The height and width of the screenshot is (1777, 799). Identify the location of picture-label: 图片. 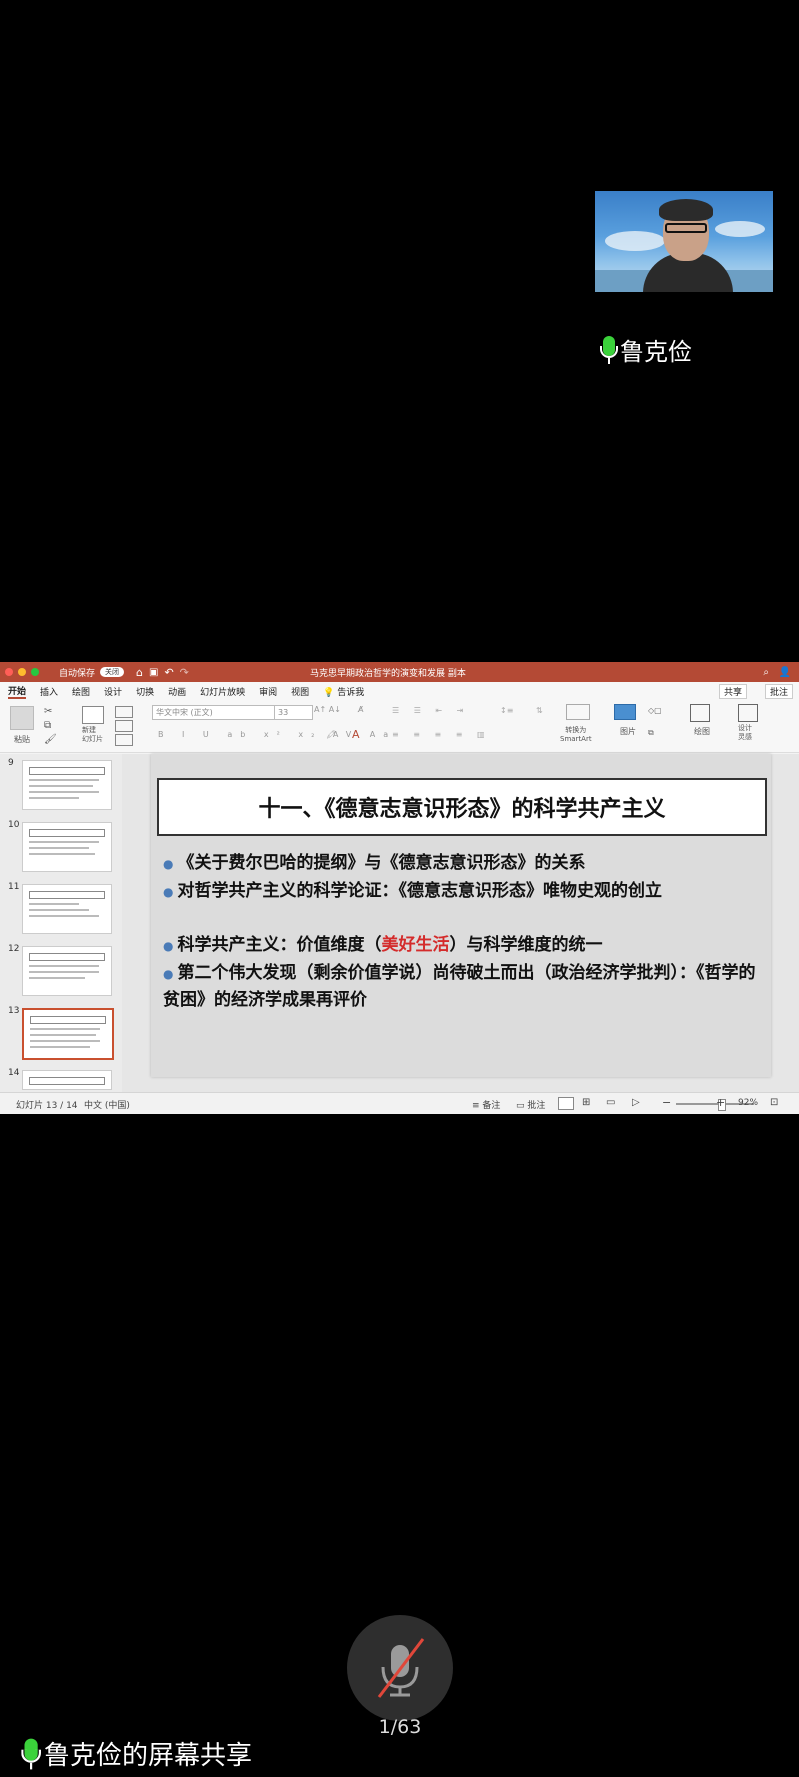
(628, 731).